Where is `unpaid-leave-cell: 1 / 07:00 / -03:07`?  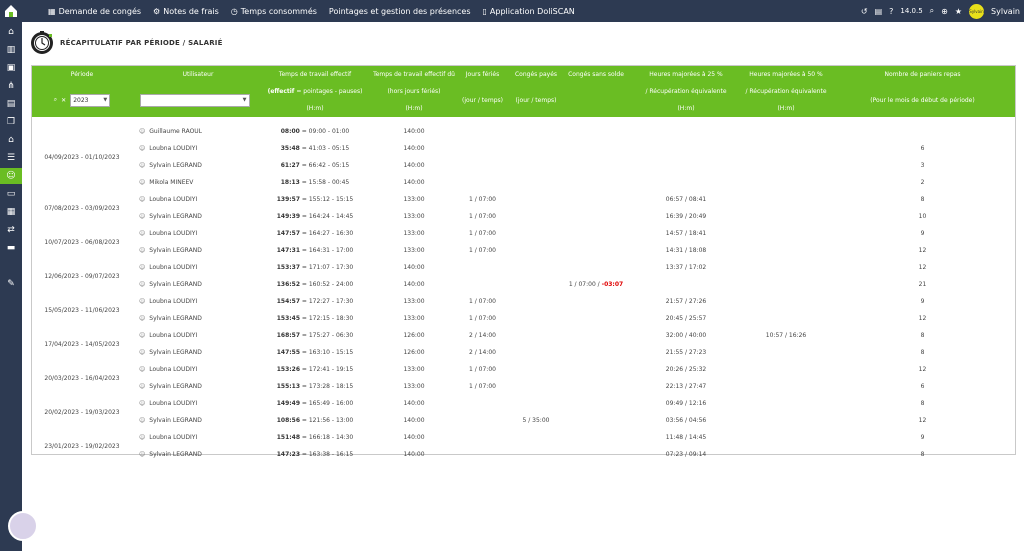
unpaid-leave-cell: 1 / 07:00 / -03:07 is located at coordinates (596, 284).